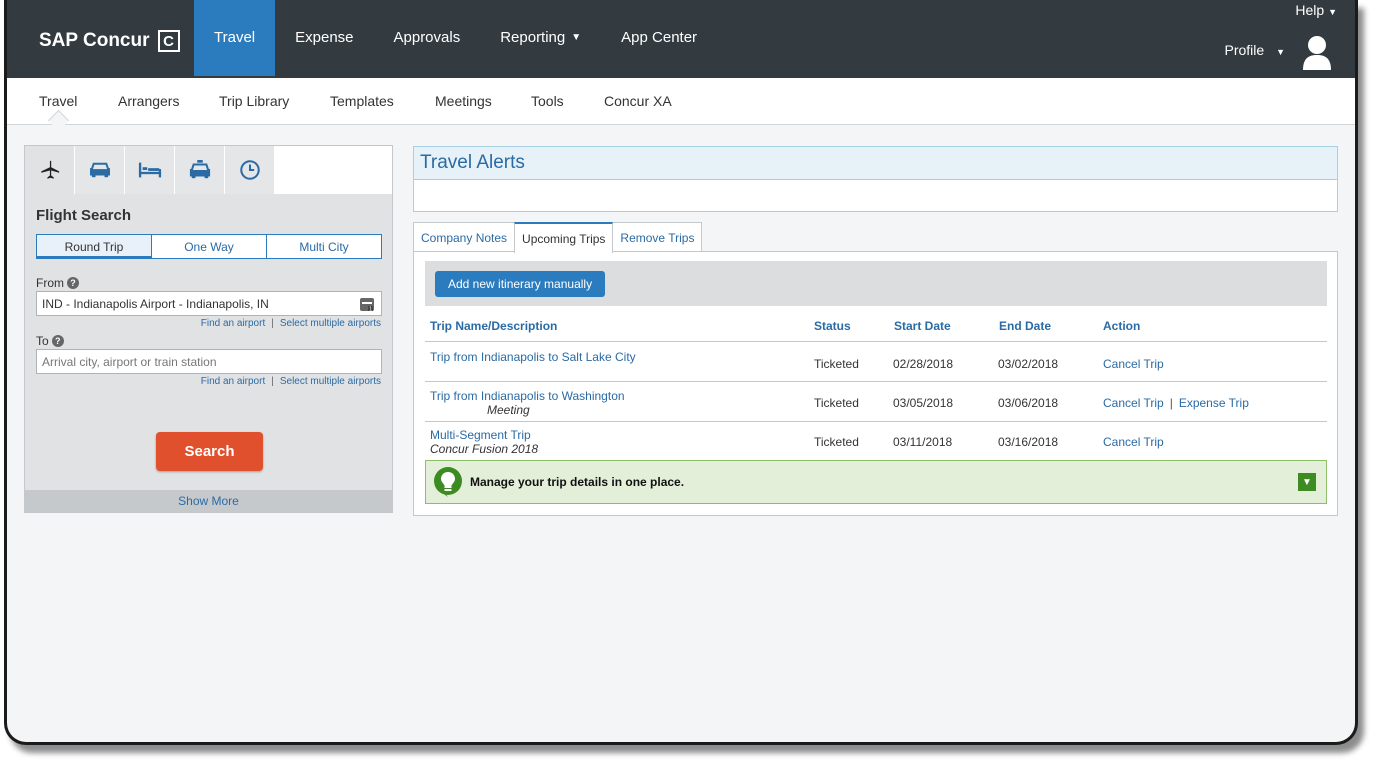 The height and width of the screenshot is (768, 1380). I want to click on clock-icon, so click(249, 170).